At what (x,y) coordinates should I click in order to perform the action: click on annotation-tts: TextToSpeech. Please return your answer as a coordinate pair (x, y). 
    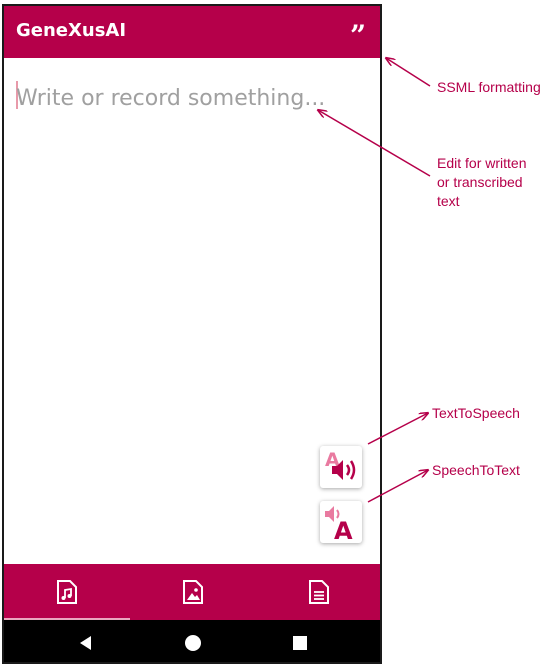
    Looking at the image, I should click on (476, 413).